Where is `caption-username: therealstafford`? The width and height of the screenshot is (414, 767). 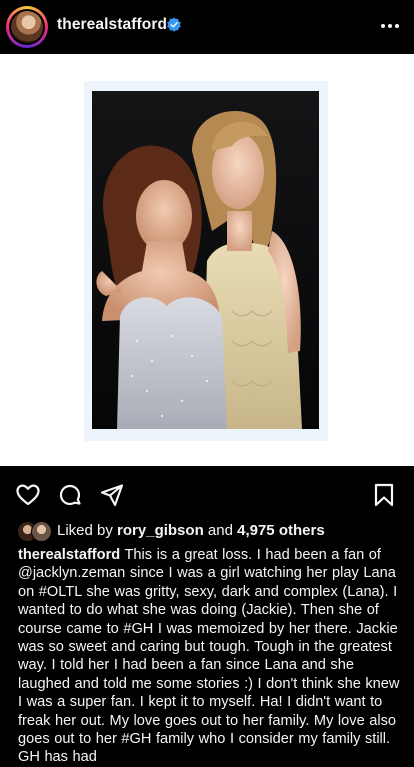
caption-username: therealstafford is located at coordinates (69, 555).